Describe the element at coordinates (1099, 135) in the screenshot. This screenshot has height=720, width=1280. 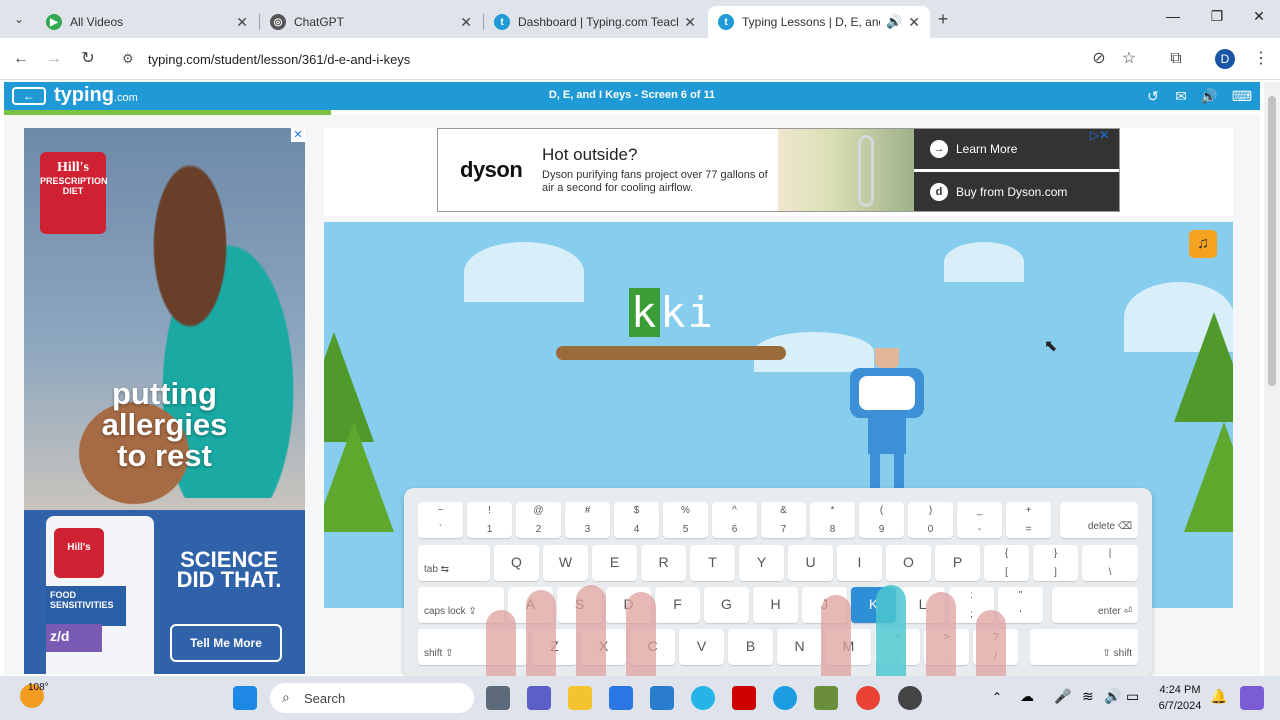
I see `adchoices-icon: ▷✕` at that location.